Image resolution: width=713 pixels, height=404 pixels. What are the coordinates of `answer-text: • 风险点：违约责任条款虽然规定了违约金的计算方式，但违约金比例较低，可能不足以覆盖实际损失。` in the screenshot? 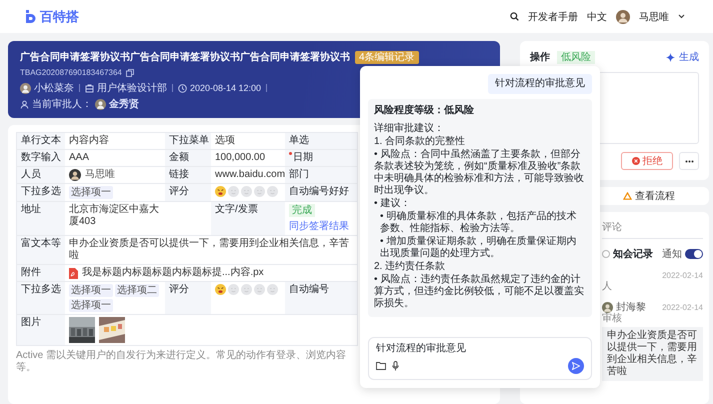 It's located at (479, 292).